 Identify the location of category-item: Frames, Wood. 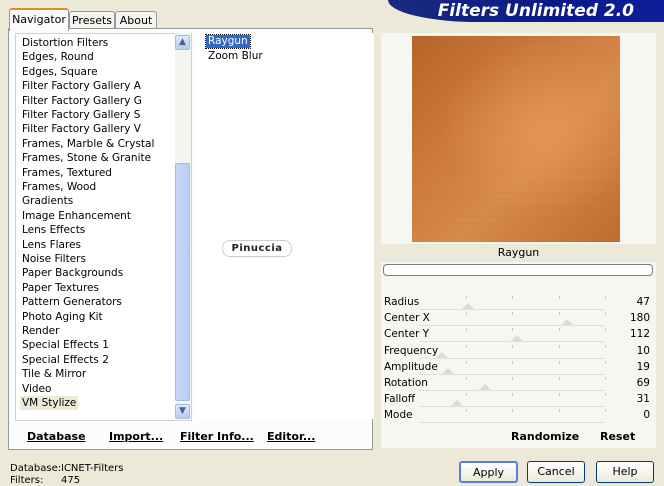
(59, 187).